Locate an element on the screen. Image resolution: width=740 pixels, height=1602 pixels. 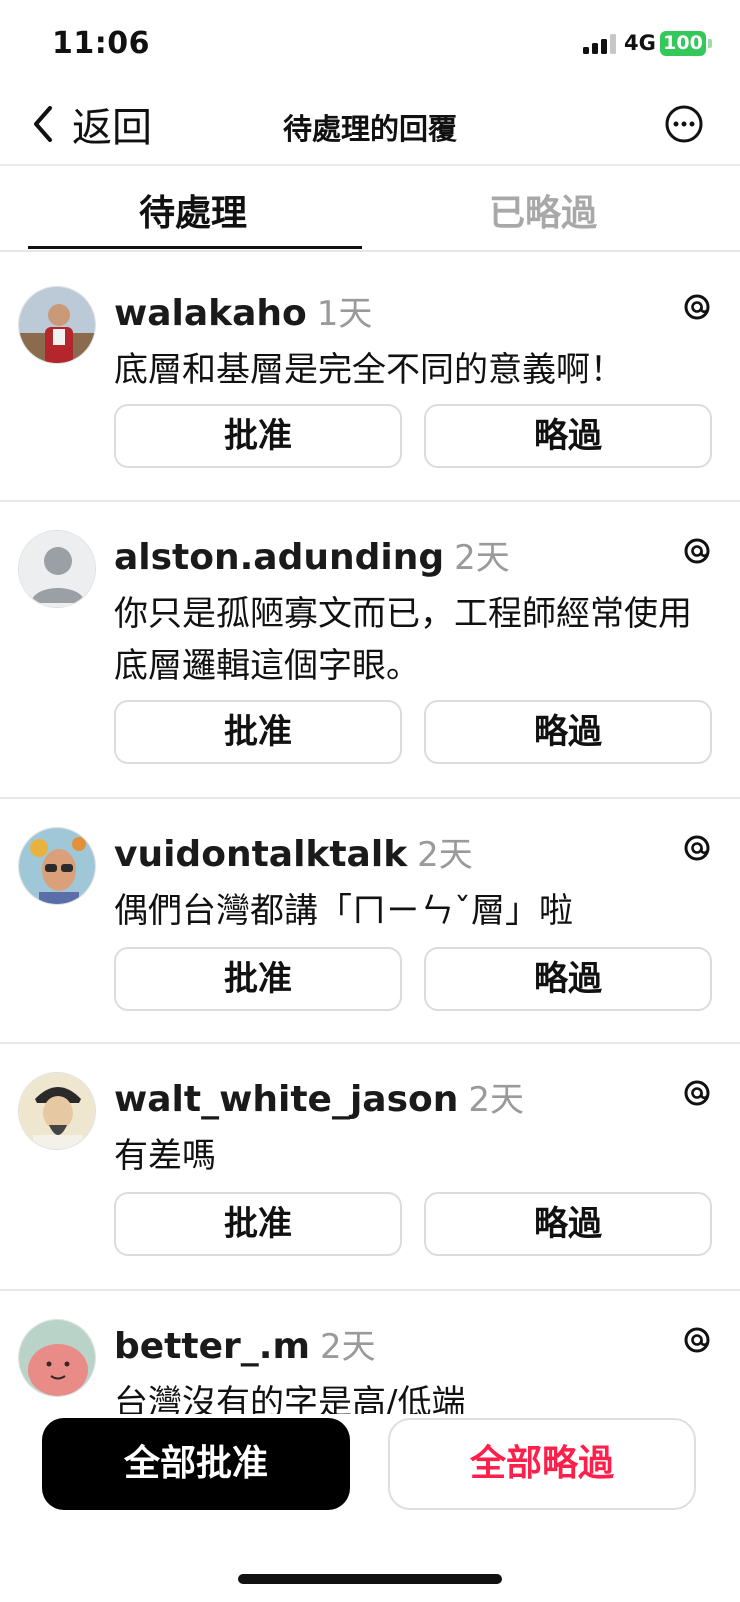
default-avatar-icon is located at coordinates (57, 569).